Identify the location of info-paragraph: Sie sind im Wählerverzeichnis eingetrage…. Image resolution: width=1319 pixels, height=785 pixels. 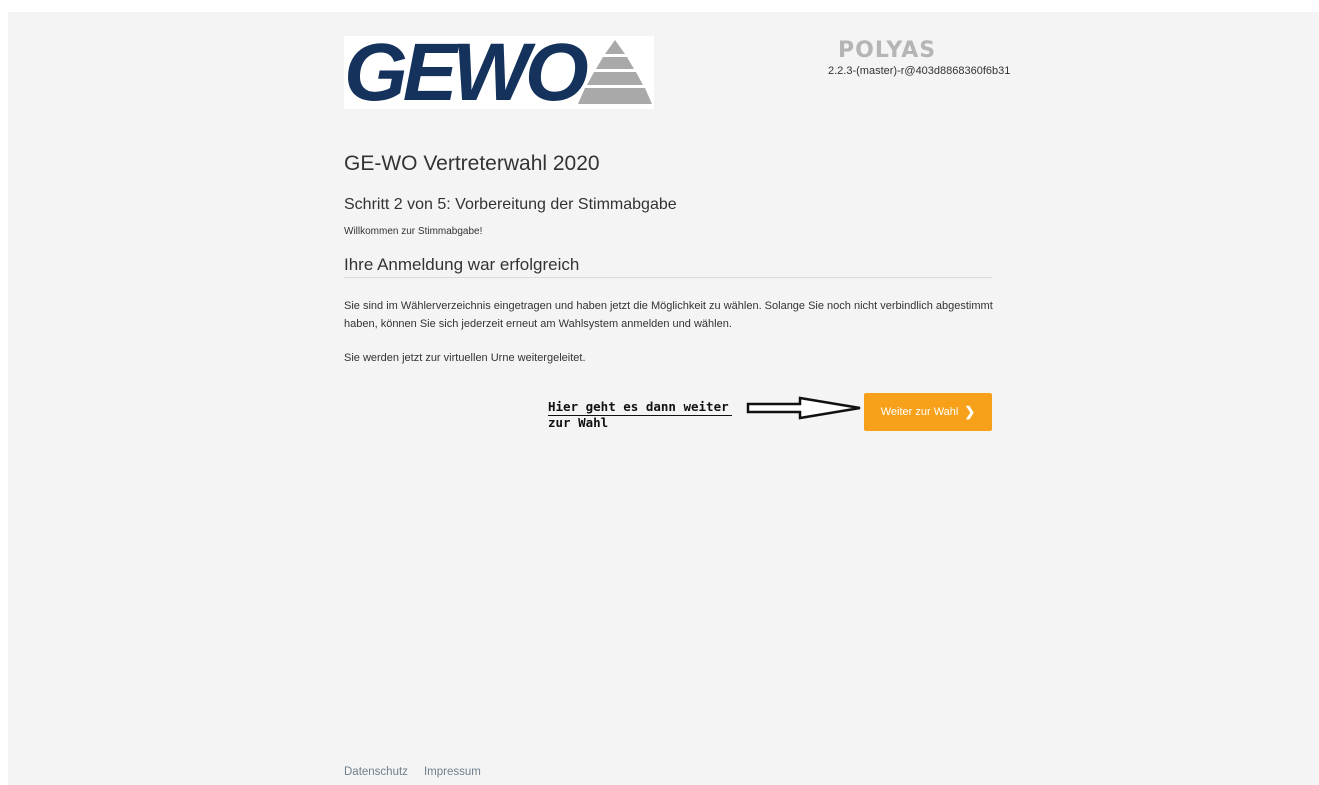
(668, 315).